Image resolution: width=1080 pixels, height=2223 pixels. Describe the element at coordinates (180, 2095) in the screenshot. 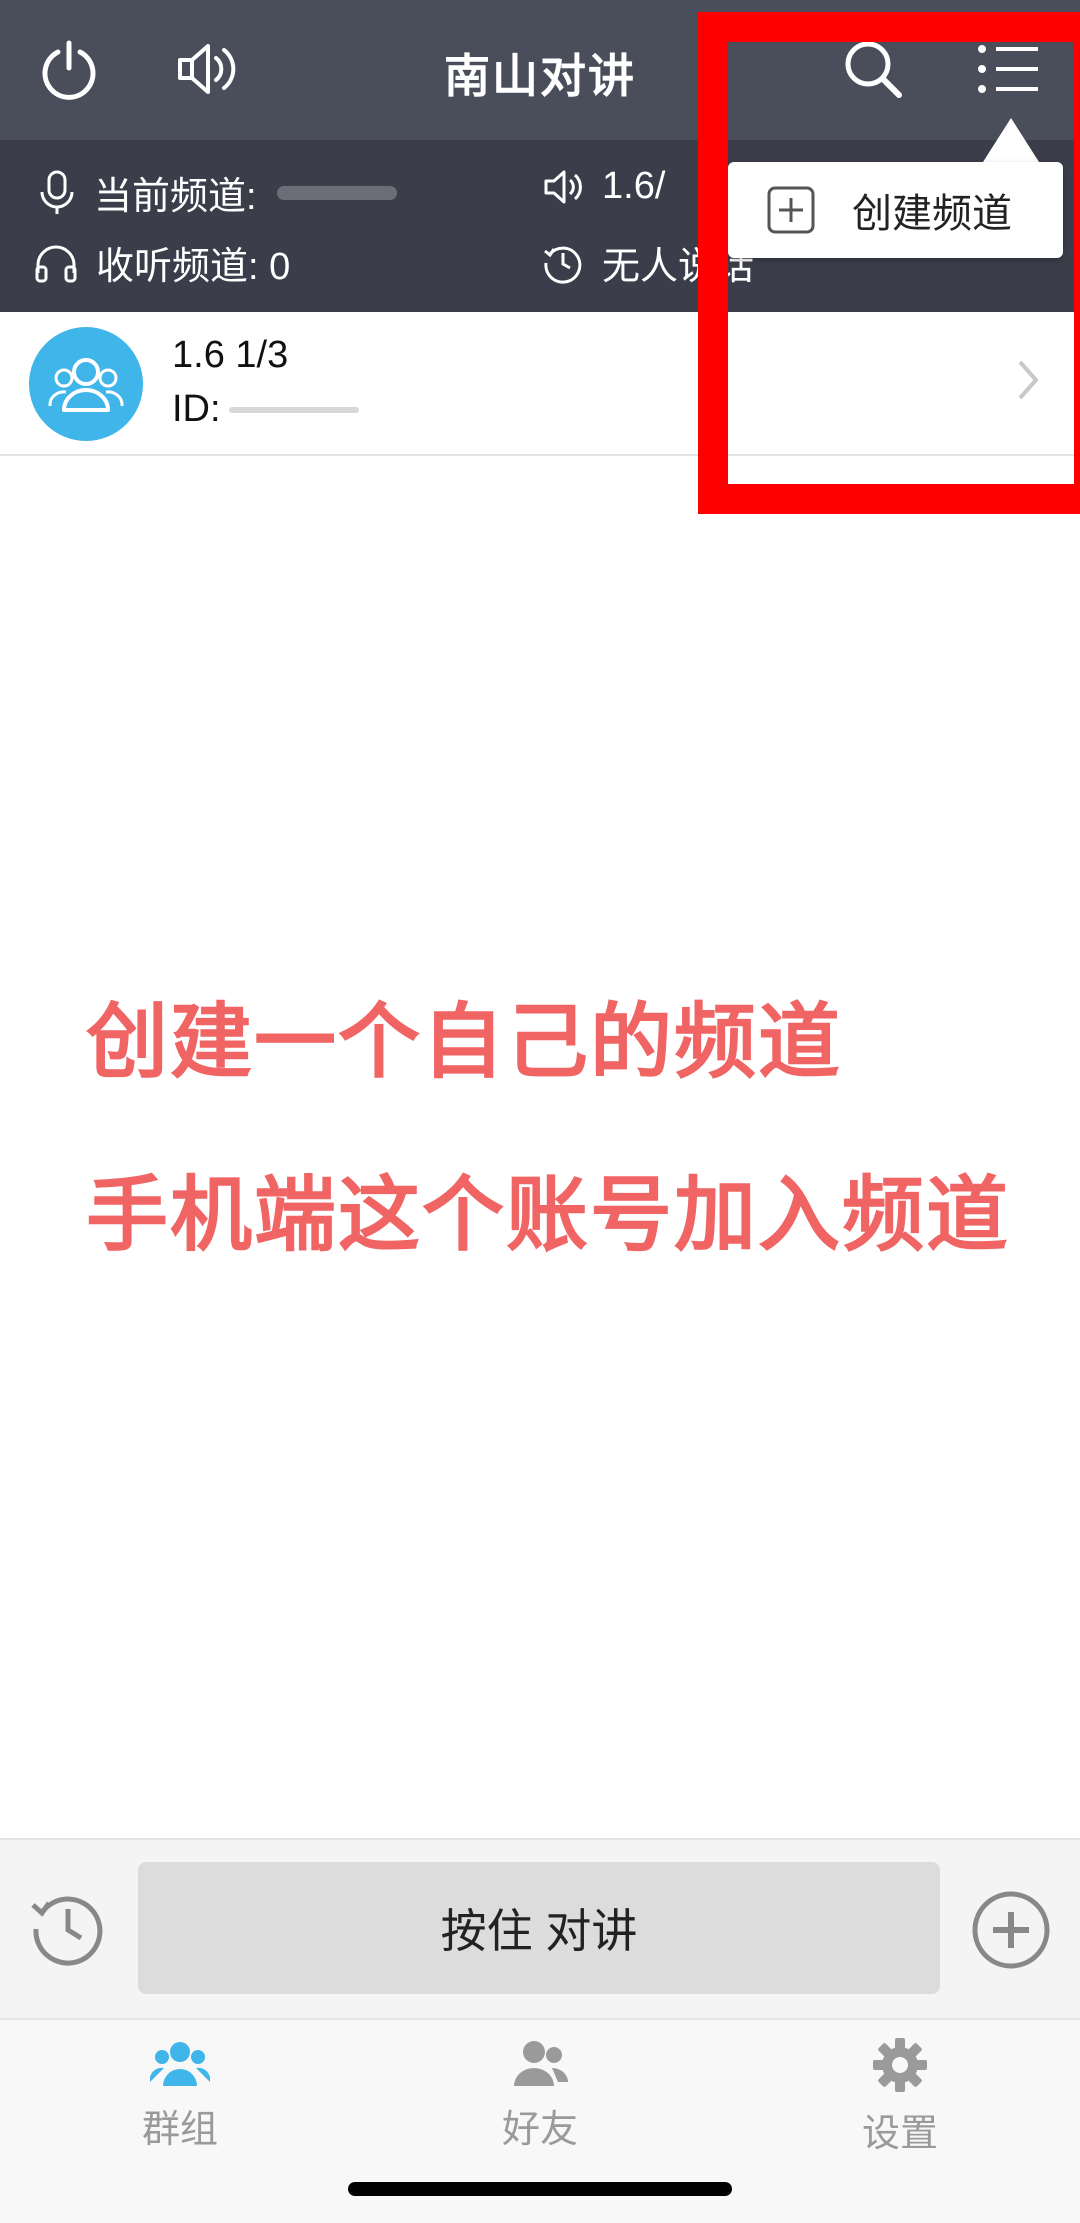

I see `tab-groups: 群组` at that location.